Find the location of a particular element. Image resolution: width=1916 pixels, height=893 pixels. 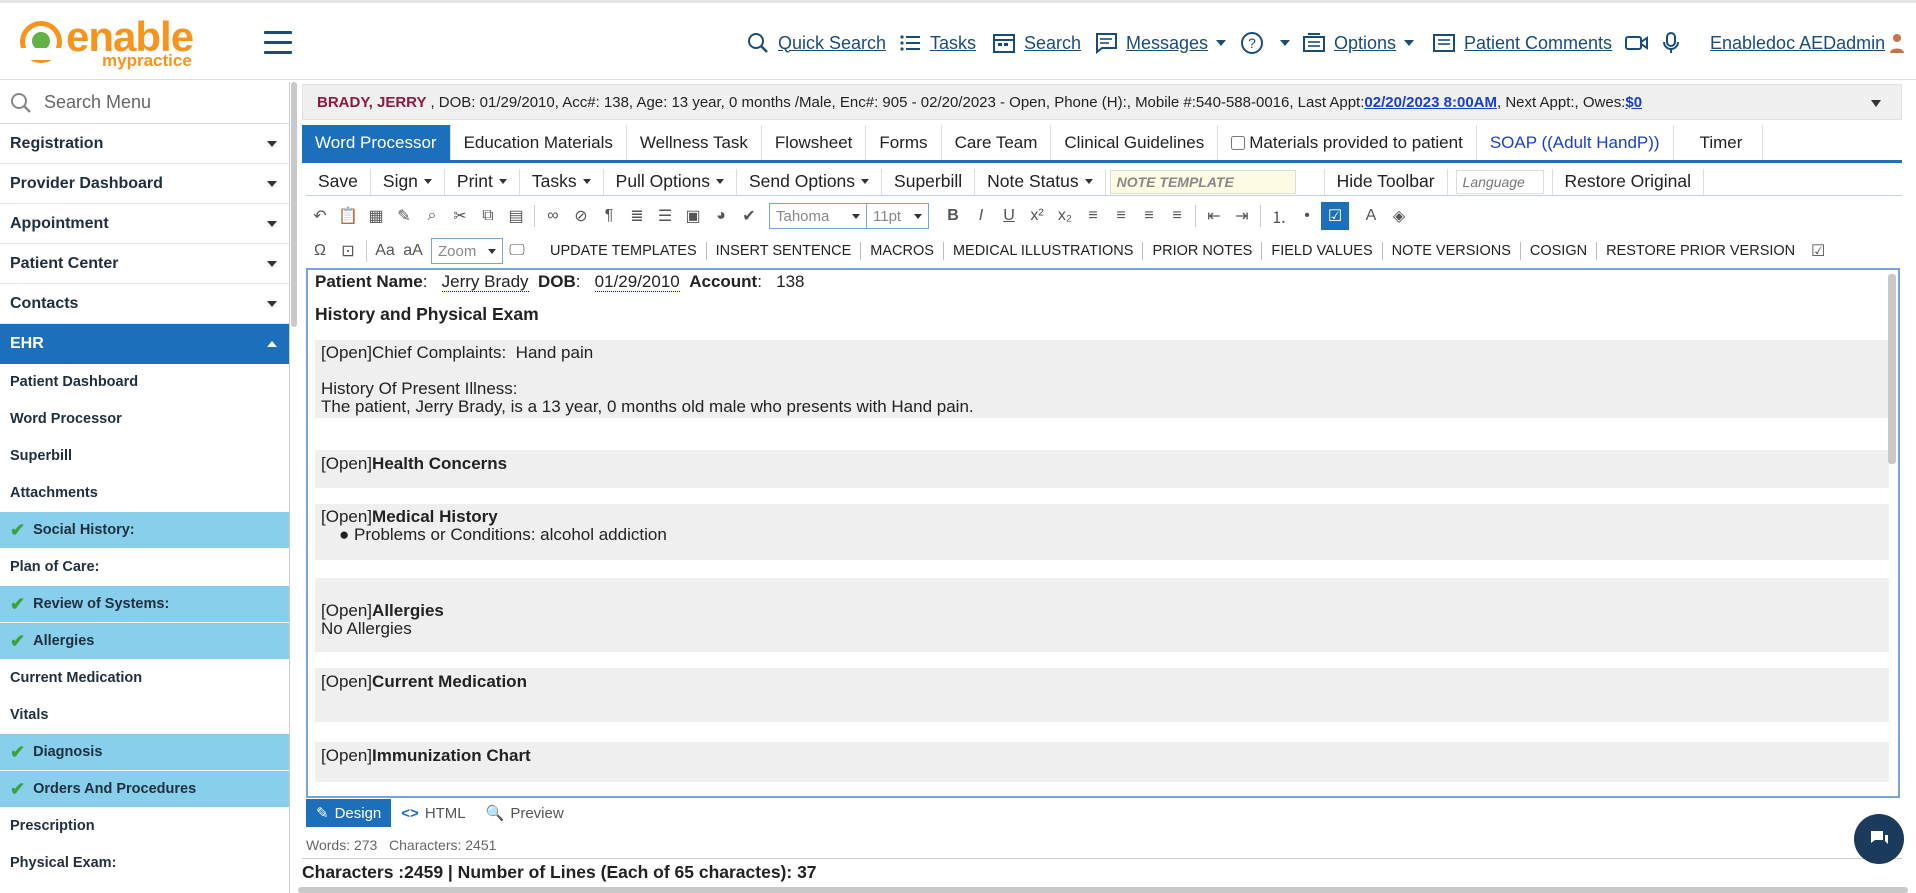

zoom-select: Zoom is located at coordinates (467, 251).